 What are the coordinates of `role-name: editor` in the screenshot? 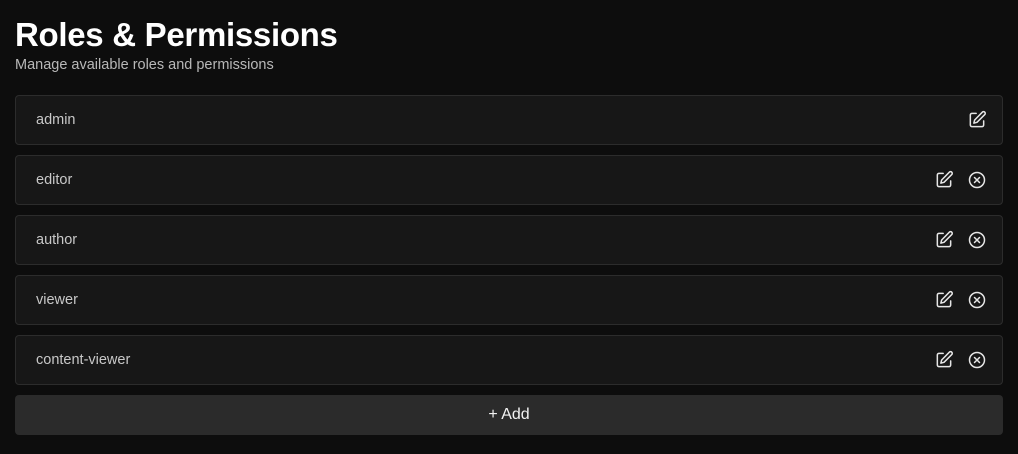 It's located at (54, 180).